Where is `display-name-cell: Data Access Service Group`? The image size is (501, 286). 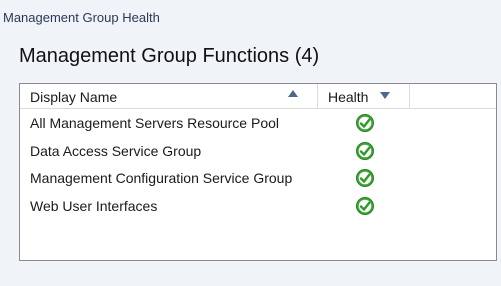 display-name-cell: Data Access Service Group is located at coordinates (116, 150).